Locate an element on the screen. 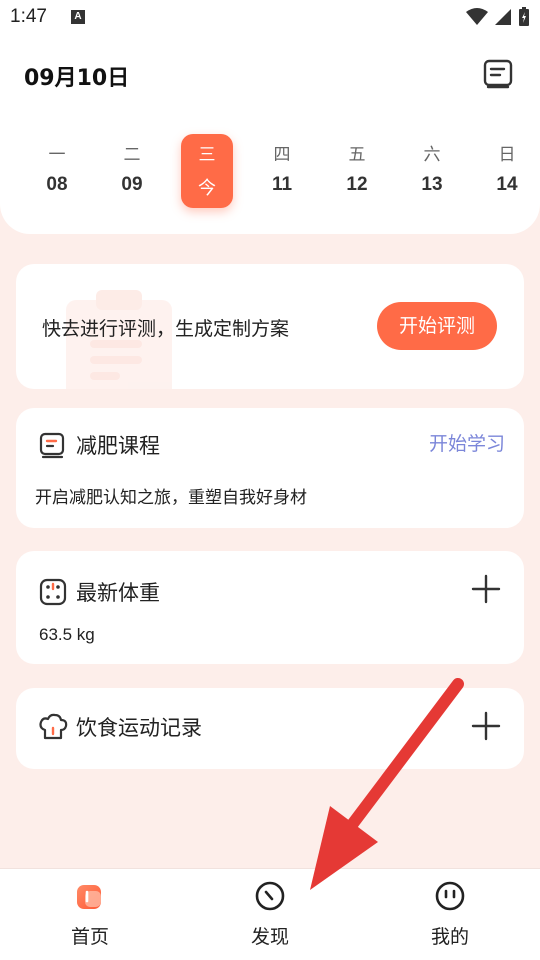 This screenshot has width=540, height=960. day-item: 五 12 is located at coordinates (357, 171).